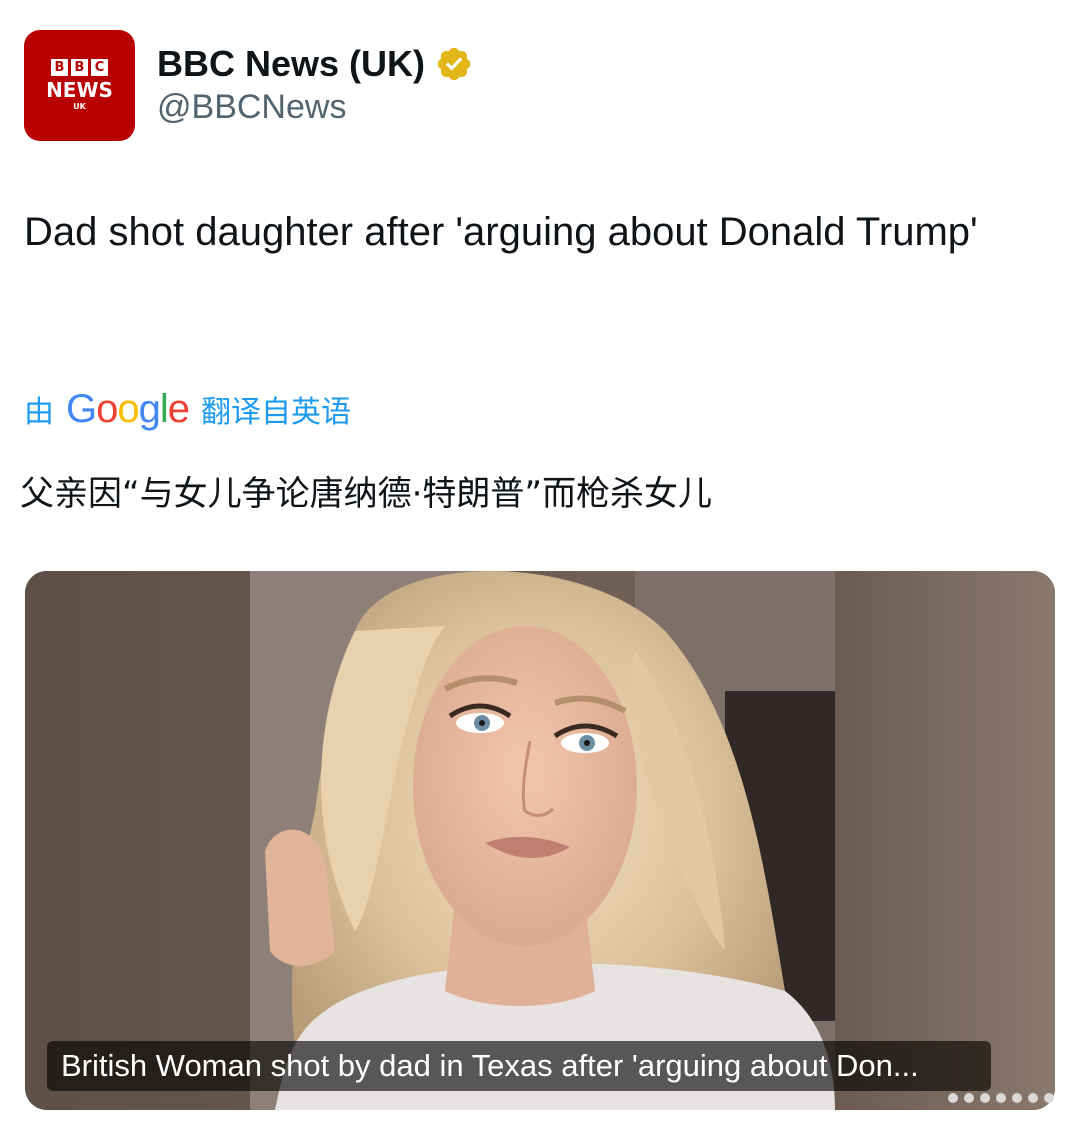 Image resolution: width=1080 pixels, height=1123 pixels. What do you see at coordinates (39, 412) in the screenshot?
I see `translation-prefix: 由` at bounding box center [39, 412].